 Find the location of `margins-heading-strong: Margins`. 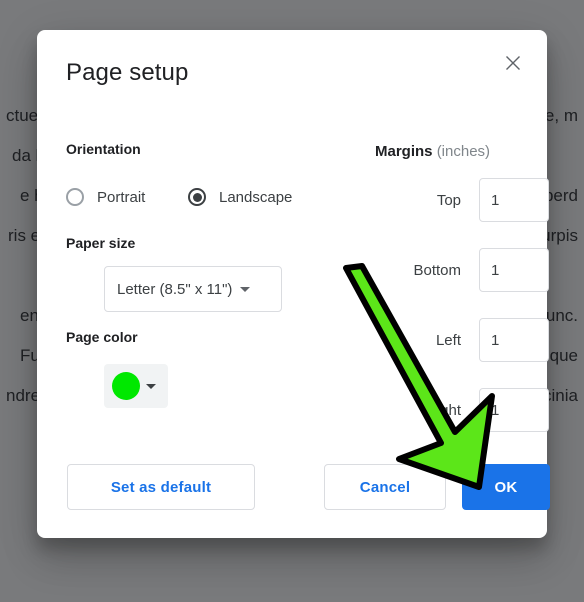

margins-heading-strong: Margins is located at coordinates (404, 151).